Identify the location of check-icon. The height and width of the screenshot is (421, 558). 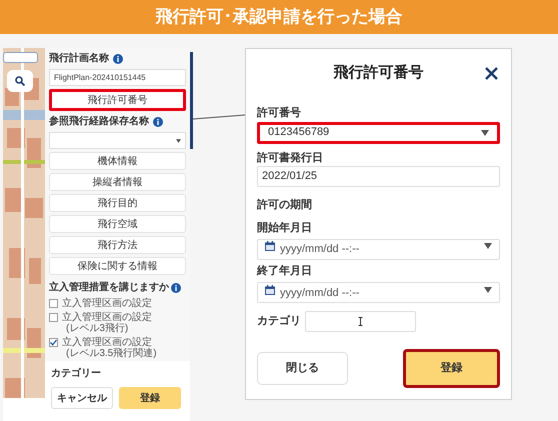
(53, 342).